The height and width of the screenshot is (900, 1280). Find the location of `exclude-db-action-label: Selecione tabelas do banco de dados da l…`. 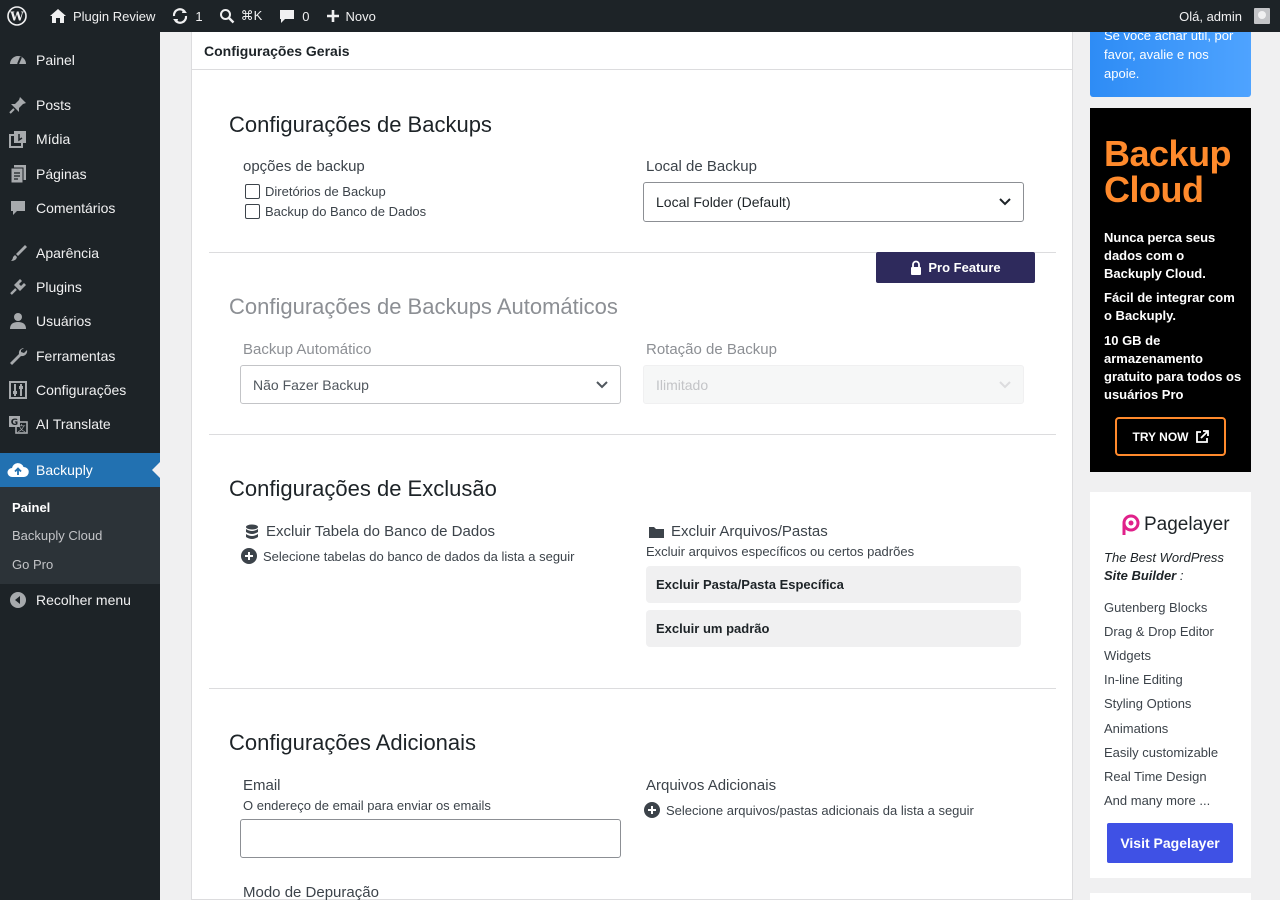

exclude-db-action-label: Selecione tabelas do banco de dados da l… is located at coordinates (419, 556).